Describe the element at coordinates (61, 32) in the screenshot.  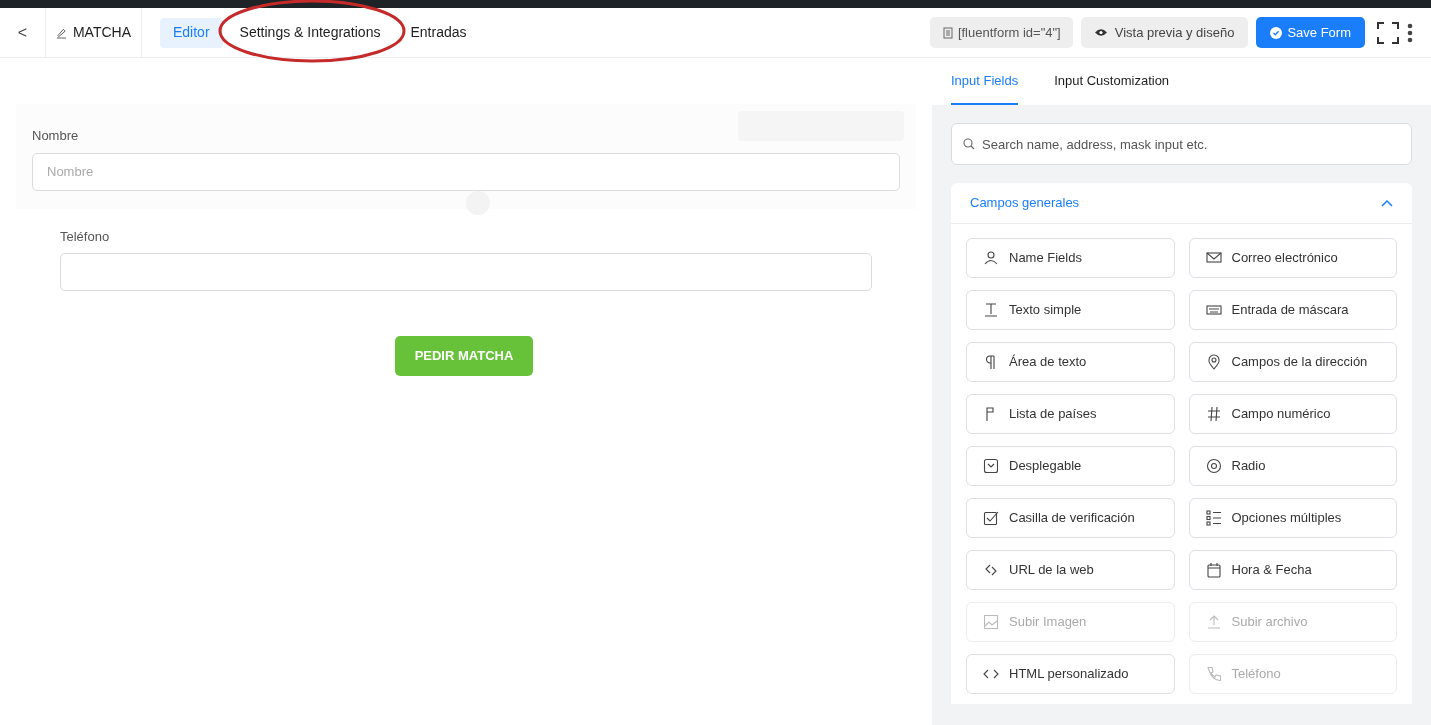
I see `pencil-icon` at that location.